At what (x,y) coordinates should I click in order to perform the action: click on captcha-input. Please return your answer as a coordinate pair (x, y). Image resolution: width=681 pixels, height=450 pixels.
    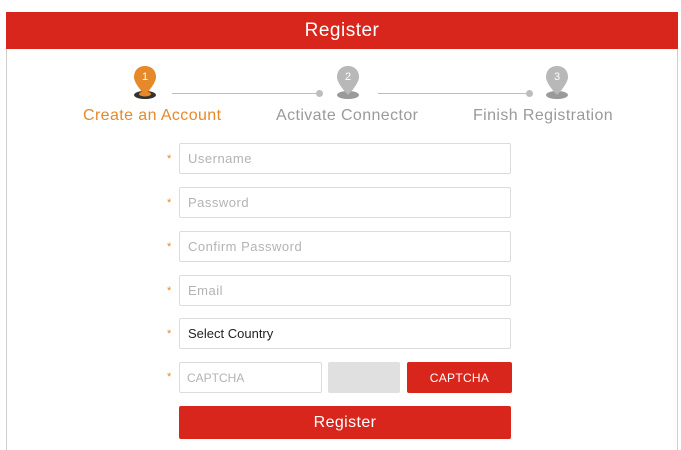
    Looking at the image, I should click on (250, 377).